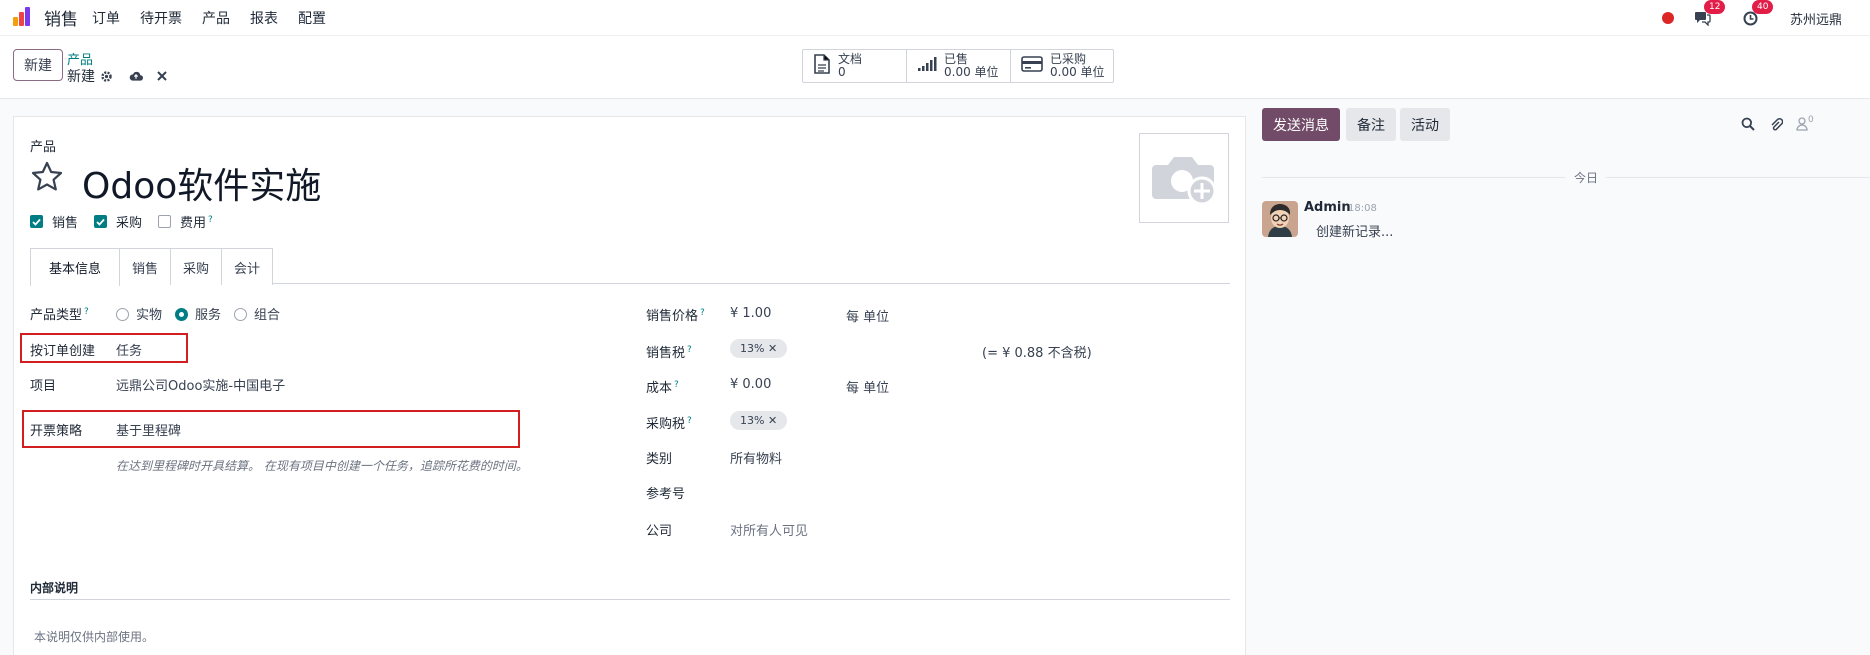 The width and height of the screenshot is (1870, 655). Describe the element at coordinates (927, 66) in the screenshot. I see `signal-chart-icon` at that location.